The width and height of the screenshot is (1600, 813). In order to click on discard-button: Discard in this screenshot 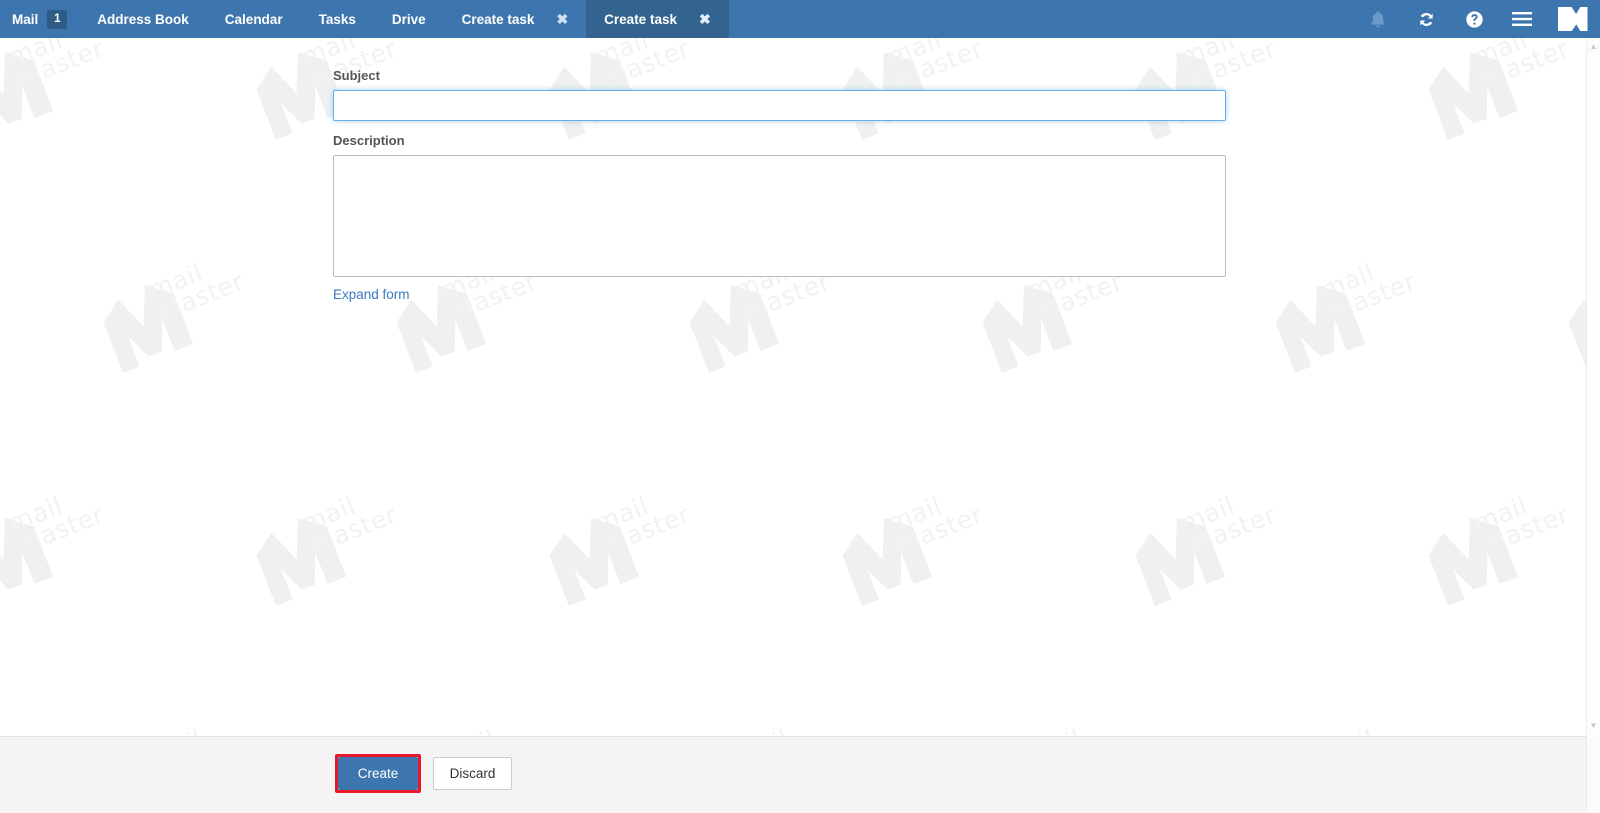, I will do `click(472, 773)`.